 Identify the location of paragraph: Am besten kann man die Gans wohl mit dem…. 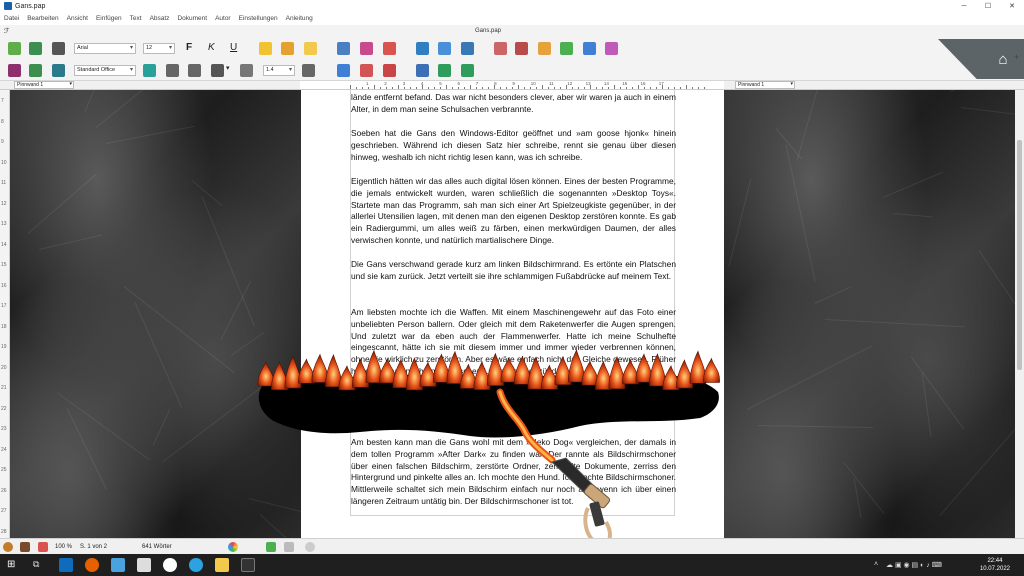
(513, 472).